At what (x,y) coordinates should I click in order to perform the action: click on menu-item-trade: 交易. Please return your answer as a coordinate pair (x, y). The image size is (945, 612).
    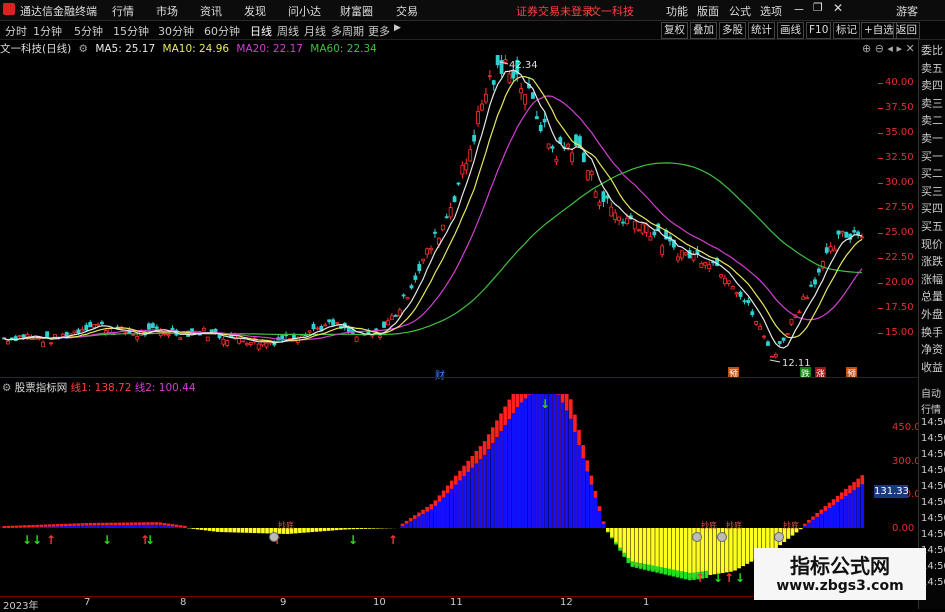
    Looking at the image, I should click on (407, 11).